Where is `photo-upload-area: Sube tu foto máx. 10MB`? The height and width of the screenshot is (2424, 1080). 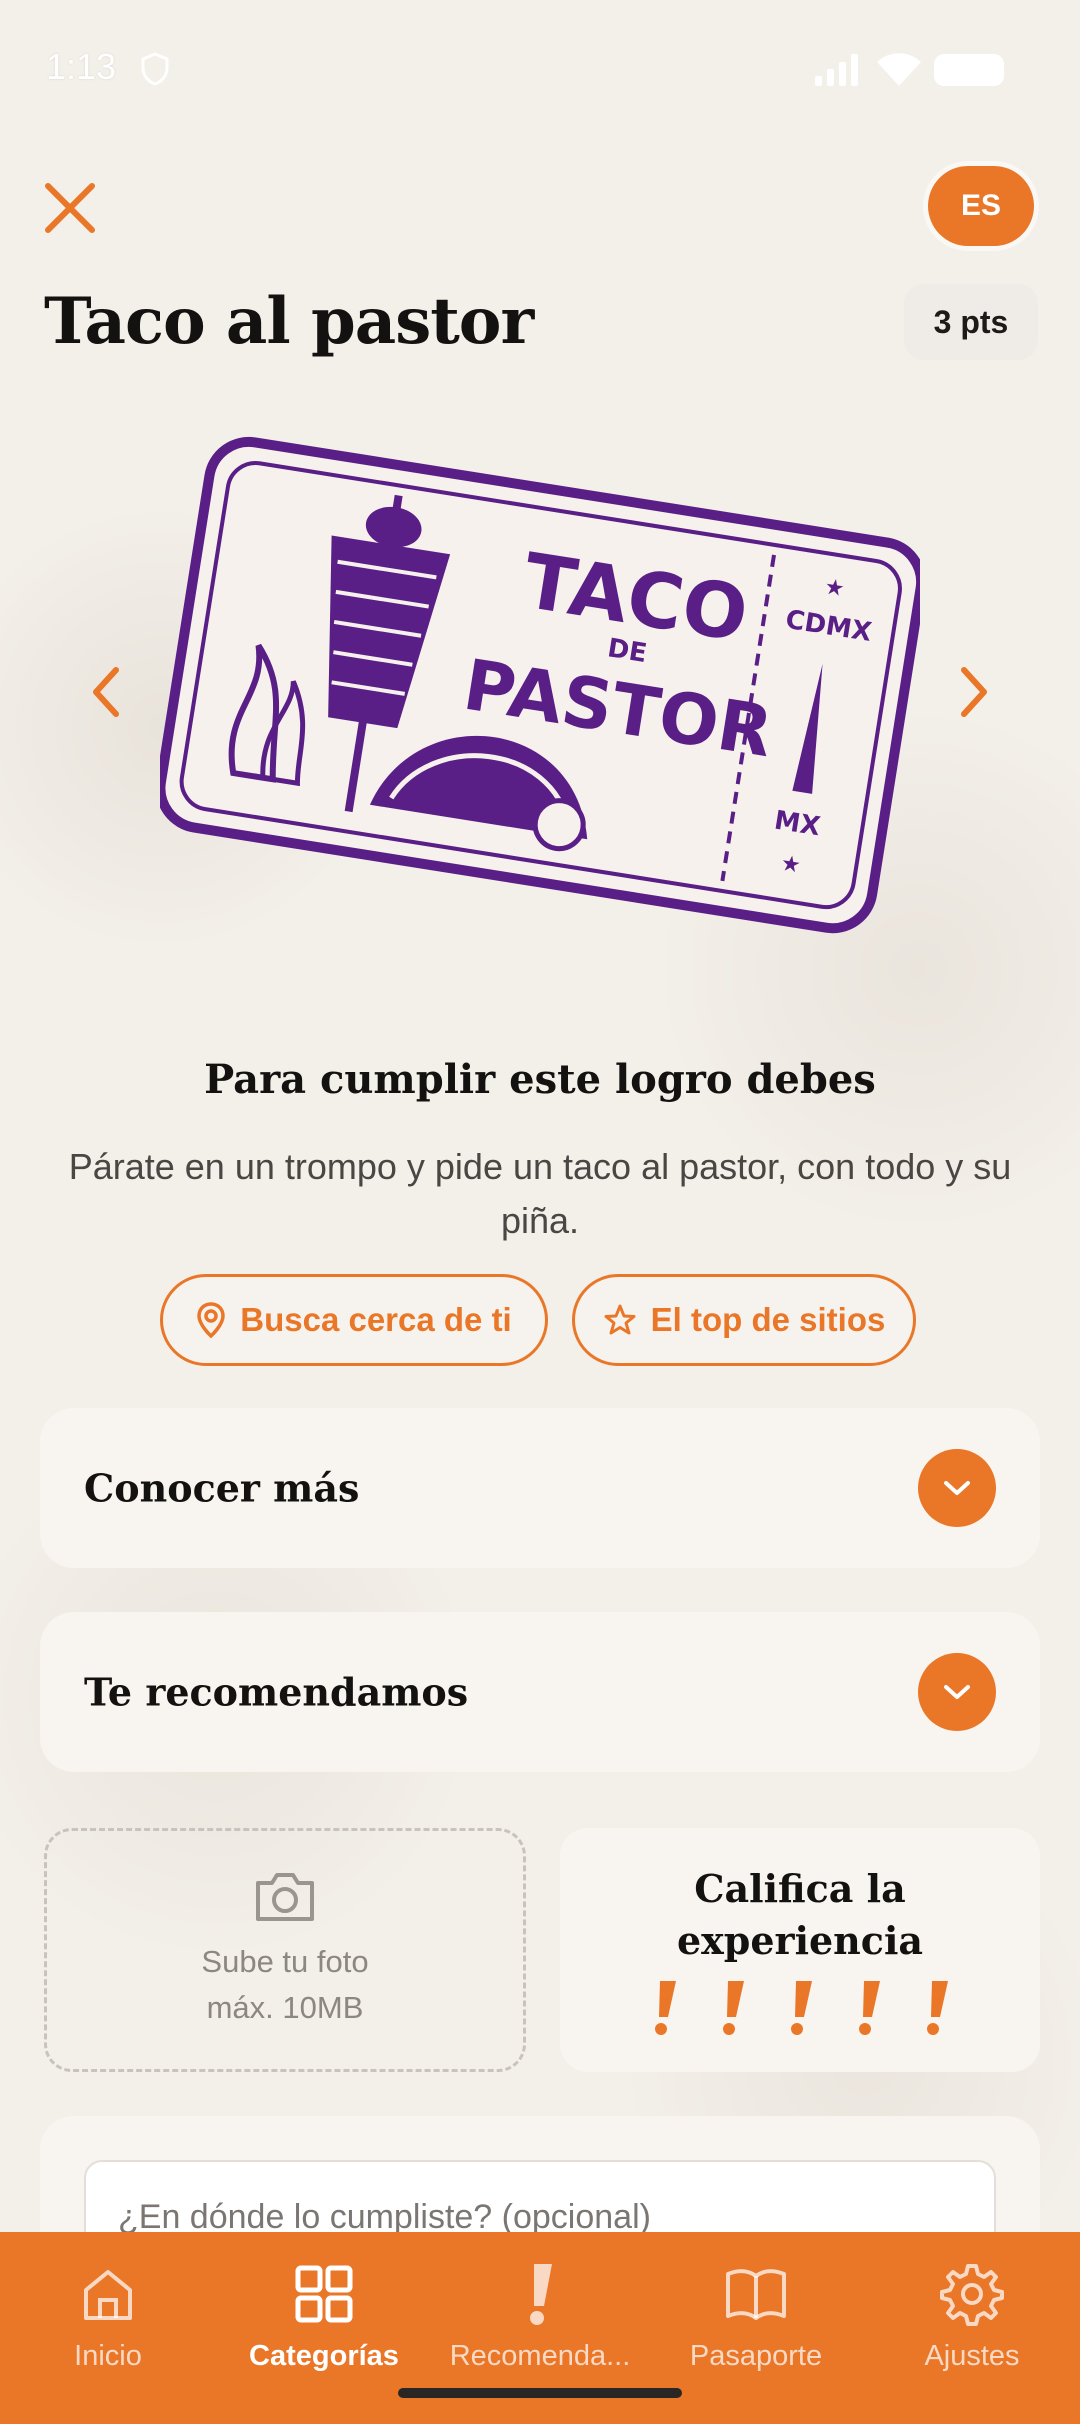
photo-upload-area: Sube tu foto máx. 10MB is located at coordinates (285, 1950).